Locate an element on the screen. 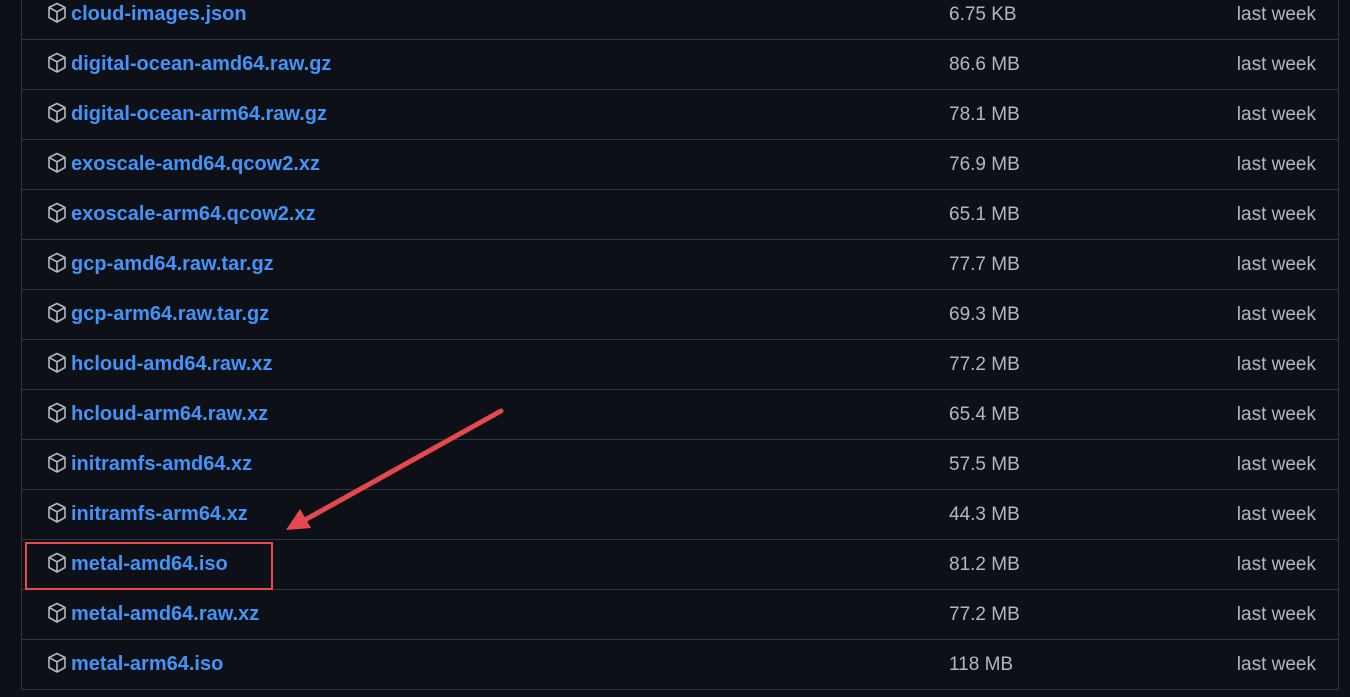 This screenshot has height=697, width=1350. asset-link: metal-amd64.iso is located at coordinates (149, 564).